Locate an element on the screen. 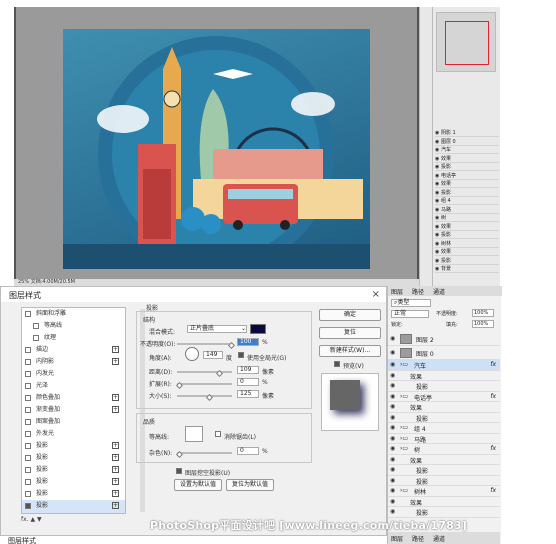 The height and width of the screenshot is (544, 556). effect-item: 内阴影 + is located at coordinates (73, 362).